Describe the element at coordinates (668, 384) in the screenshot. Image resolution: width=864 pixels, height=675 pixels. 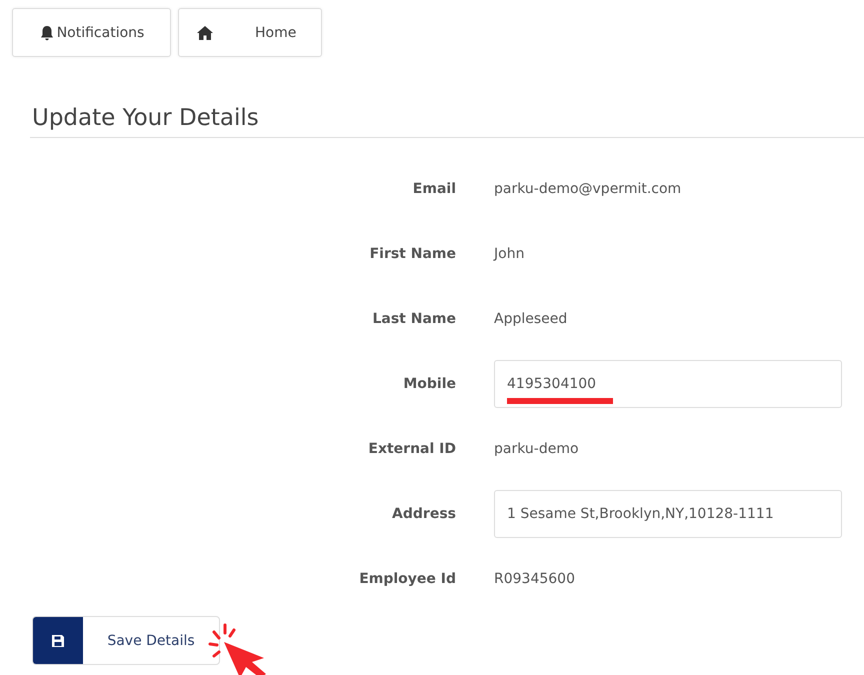
I see `input-field: 4195304100` at that location.